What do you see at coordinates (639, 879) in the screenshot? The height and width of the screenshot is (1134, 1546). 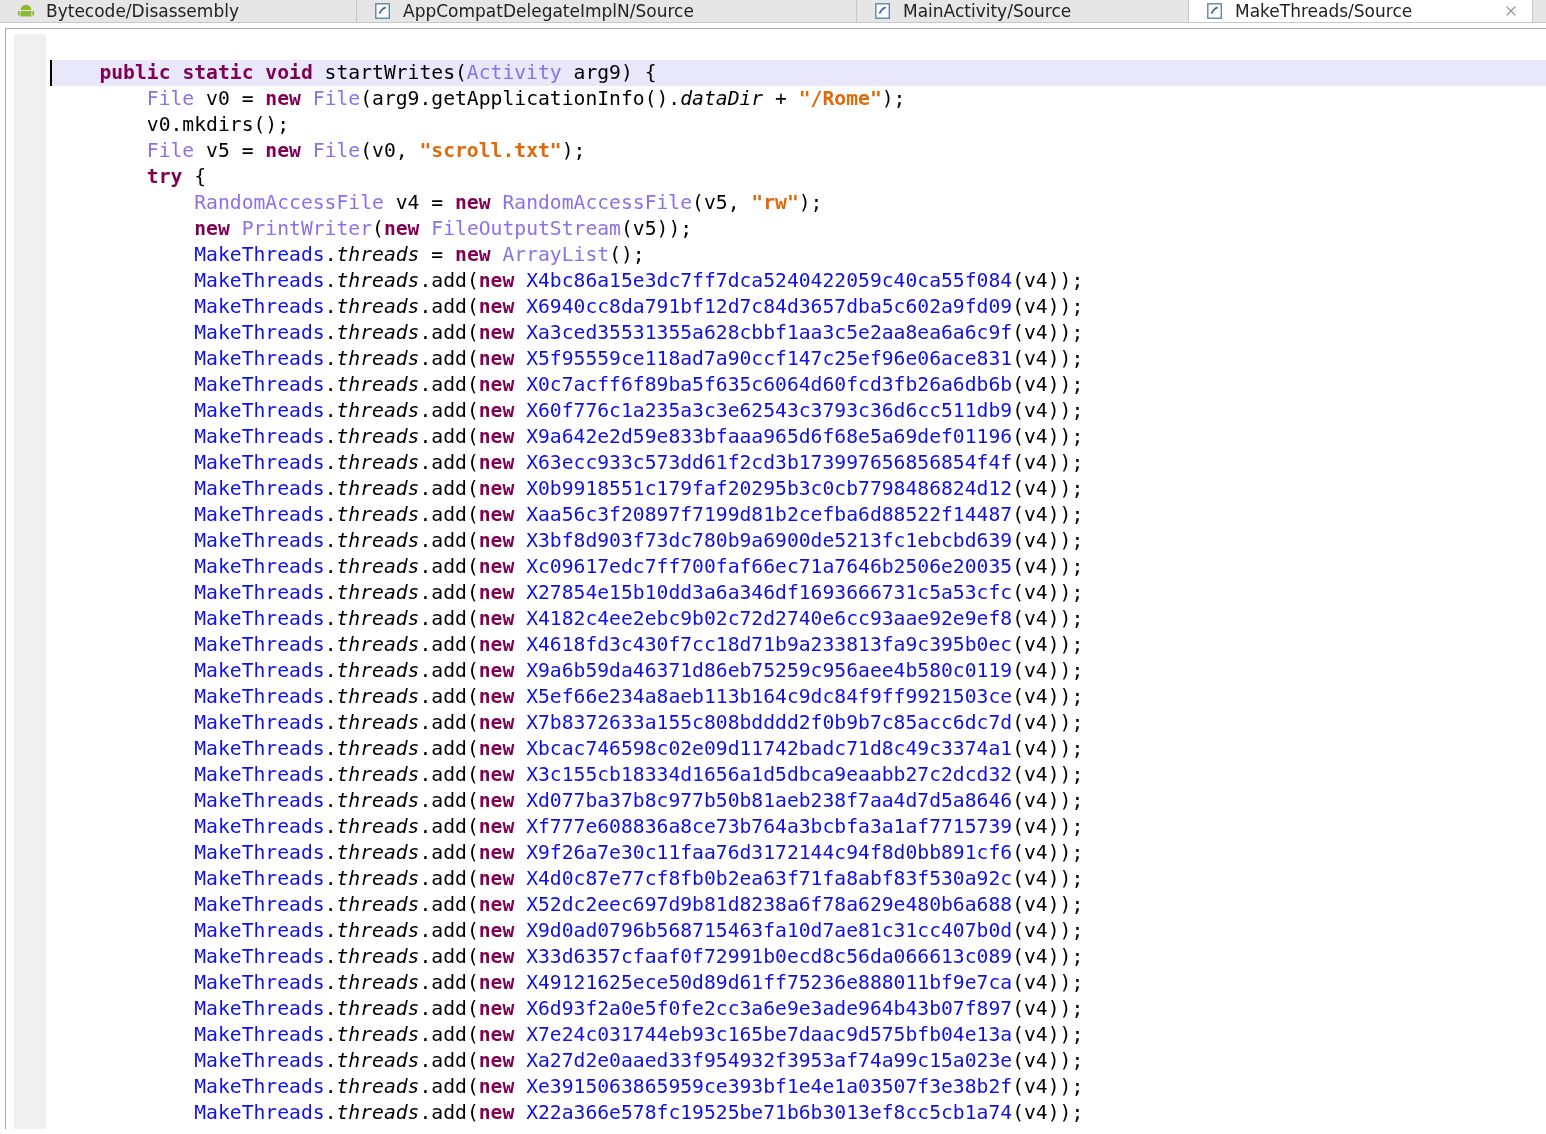 I see `code-line: MakeThreads.threads.add(new X4d0c87e77cf8fb0b2ea63f71fa8abf83f530a92c(v4));` at bounding box center [639, 879].